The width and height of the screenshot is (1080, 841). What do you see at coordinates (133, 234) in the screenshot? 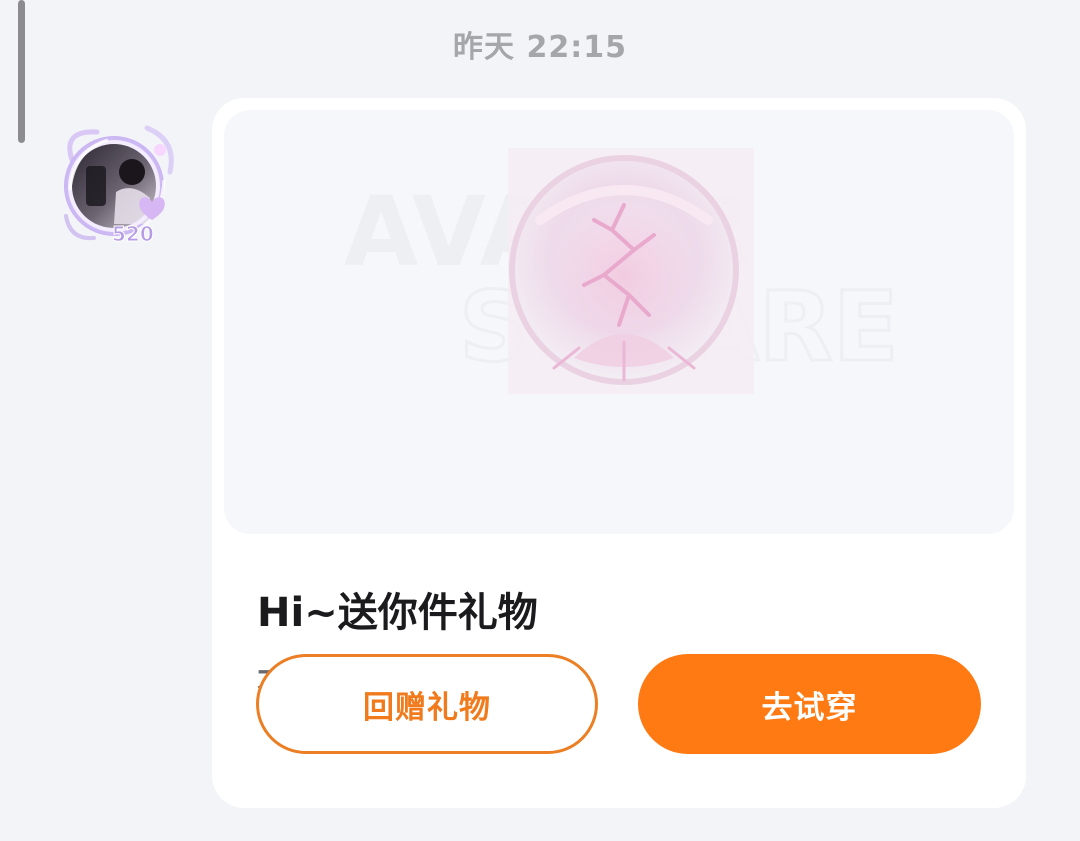
I see `avatar-badge: 520` at bounding box center [133, 234].